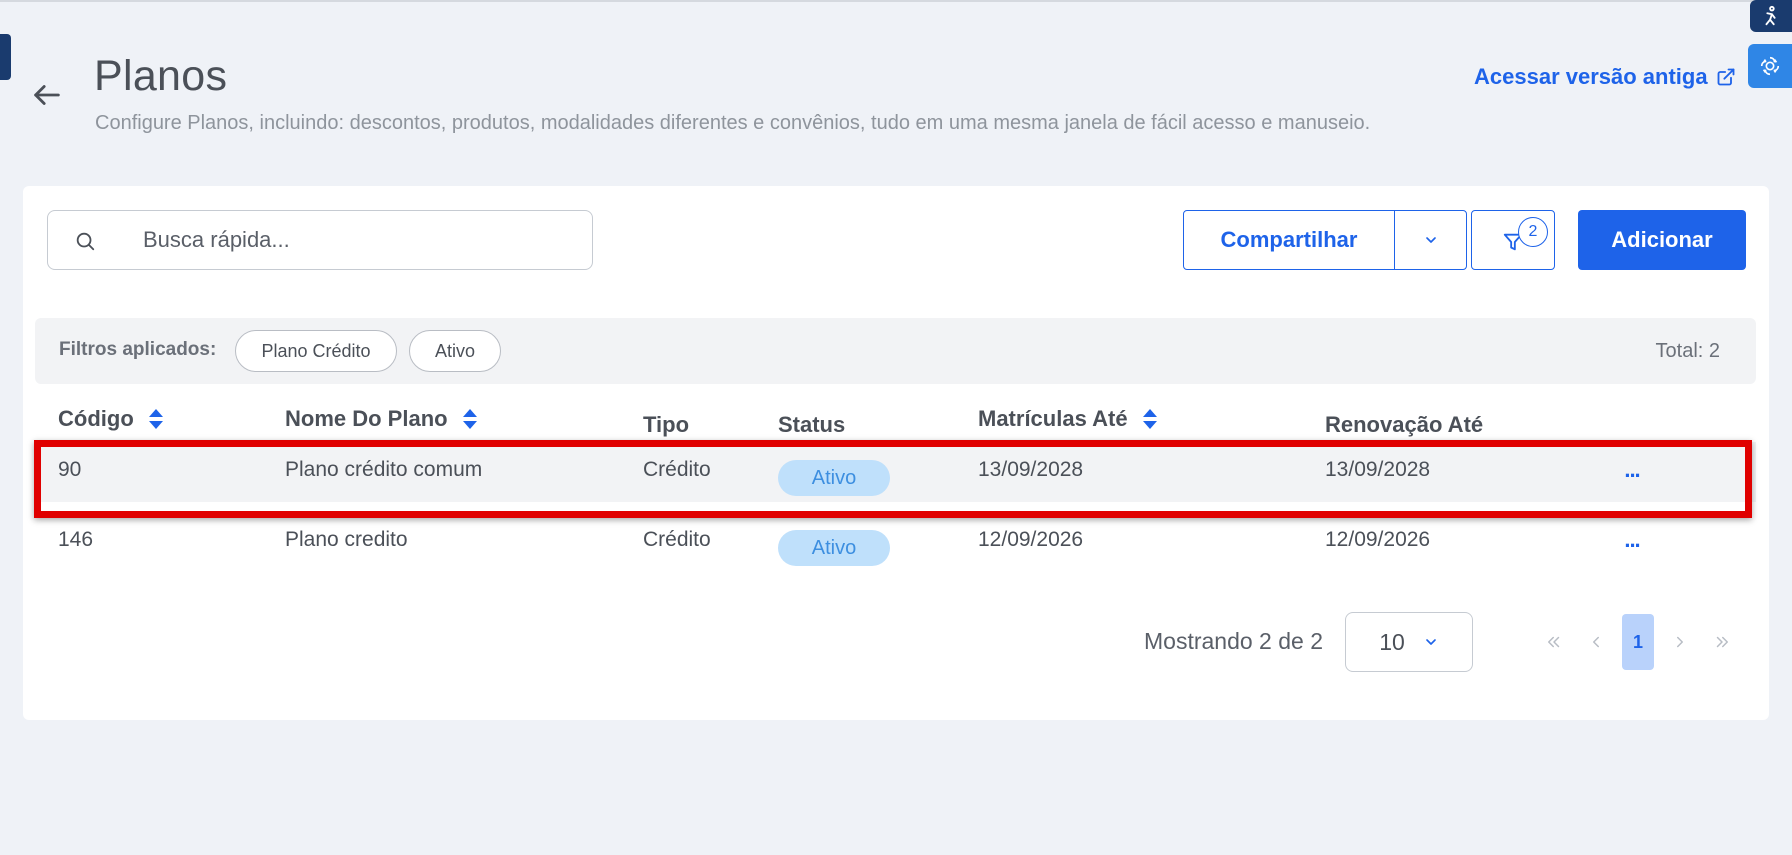 Image resolution: width=1792 pixels, height=855 pixels. What do you see at coordinates (316, 351) in the screenshot?
I see `filter-chip-plano-credito: Plano Crédito` at bounding box center [316, 351].